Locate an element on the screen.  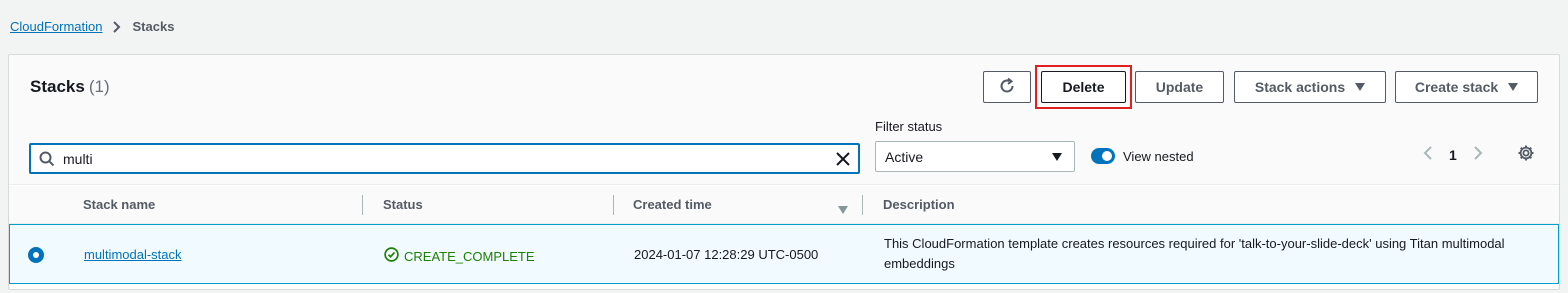
page-title: Stacks (1) is located at coordinates (70, 87).